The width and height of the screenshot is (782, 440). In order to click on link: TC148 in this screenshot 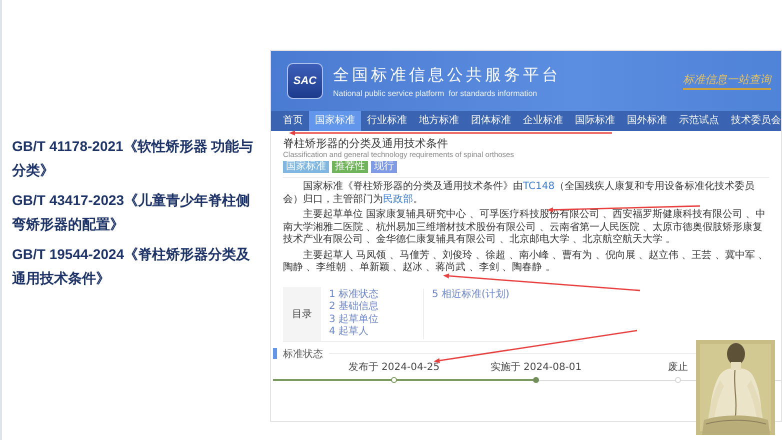, I will do `click(539, 186)`.